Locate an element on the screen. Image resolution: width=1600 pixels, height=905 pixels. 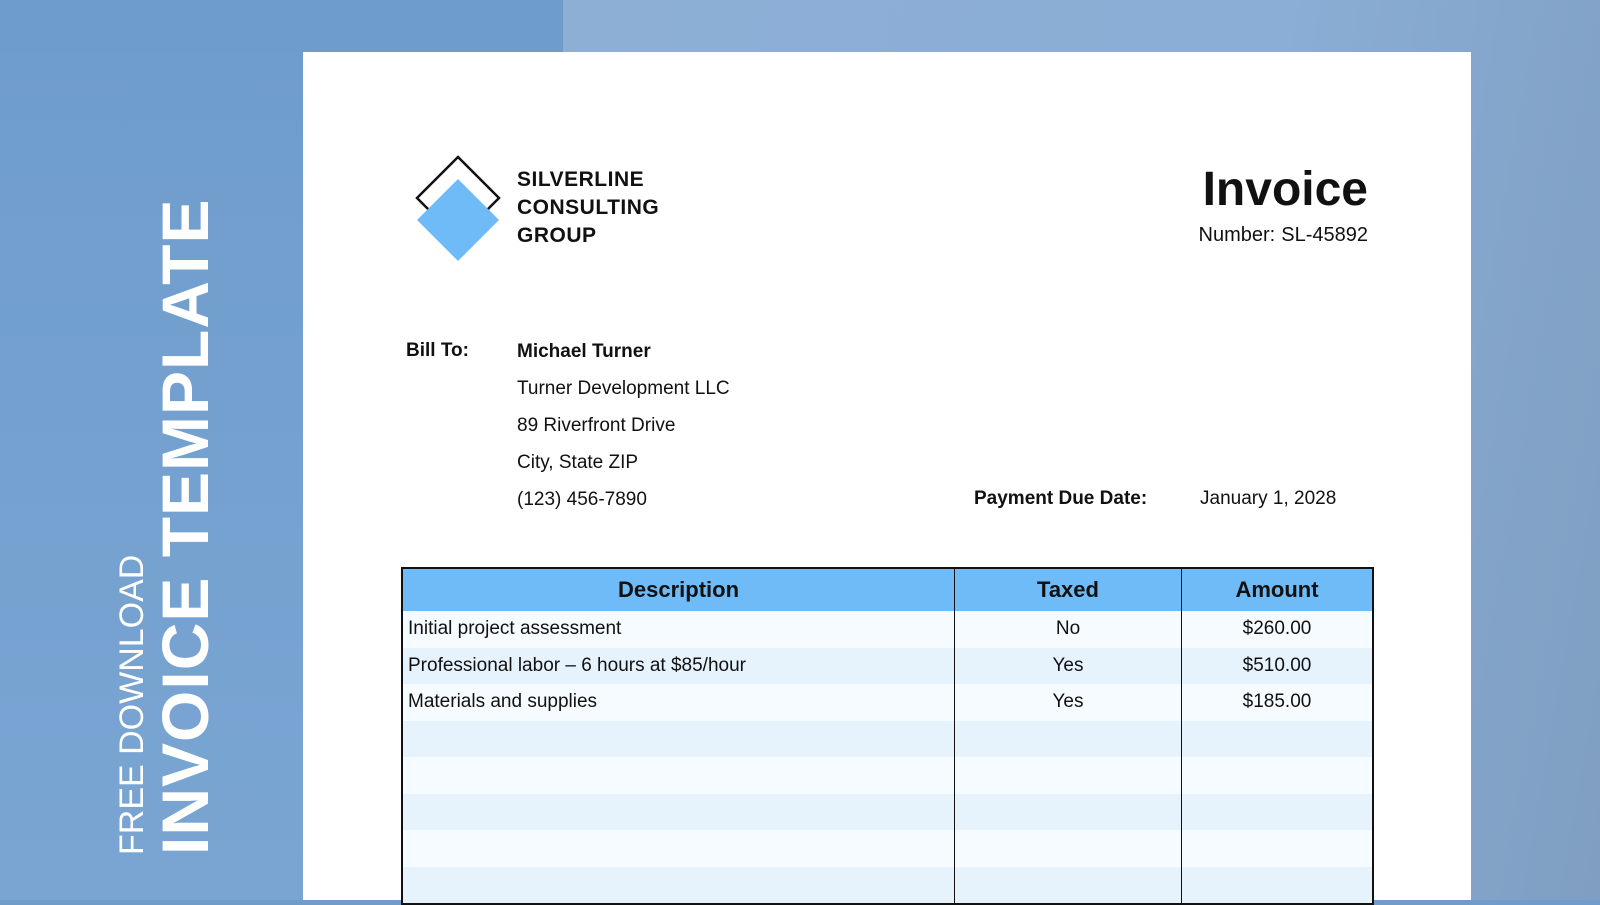
bill-to-address: 89 Riverfront Drive is located at coordinates (596, 425).